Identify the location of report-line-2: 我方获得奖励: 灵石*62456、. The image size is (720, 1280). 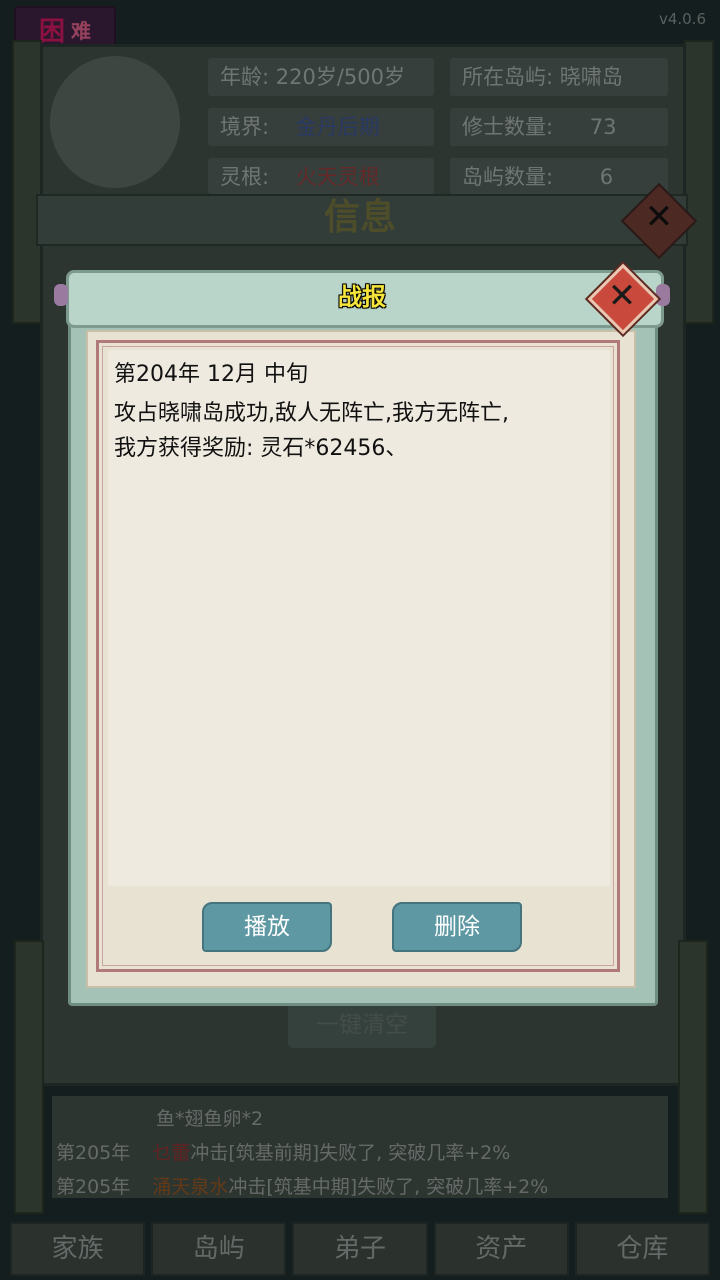
(261, 448).